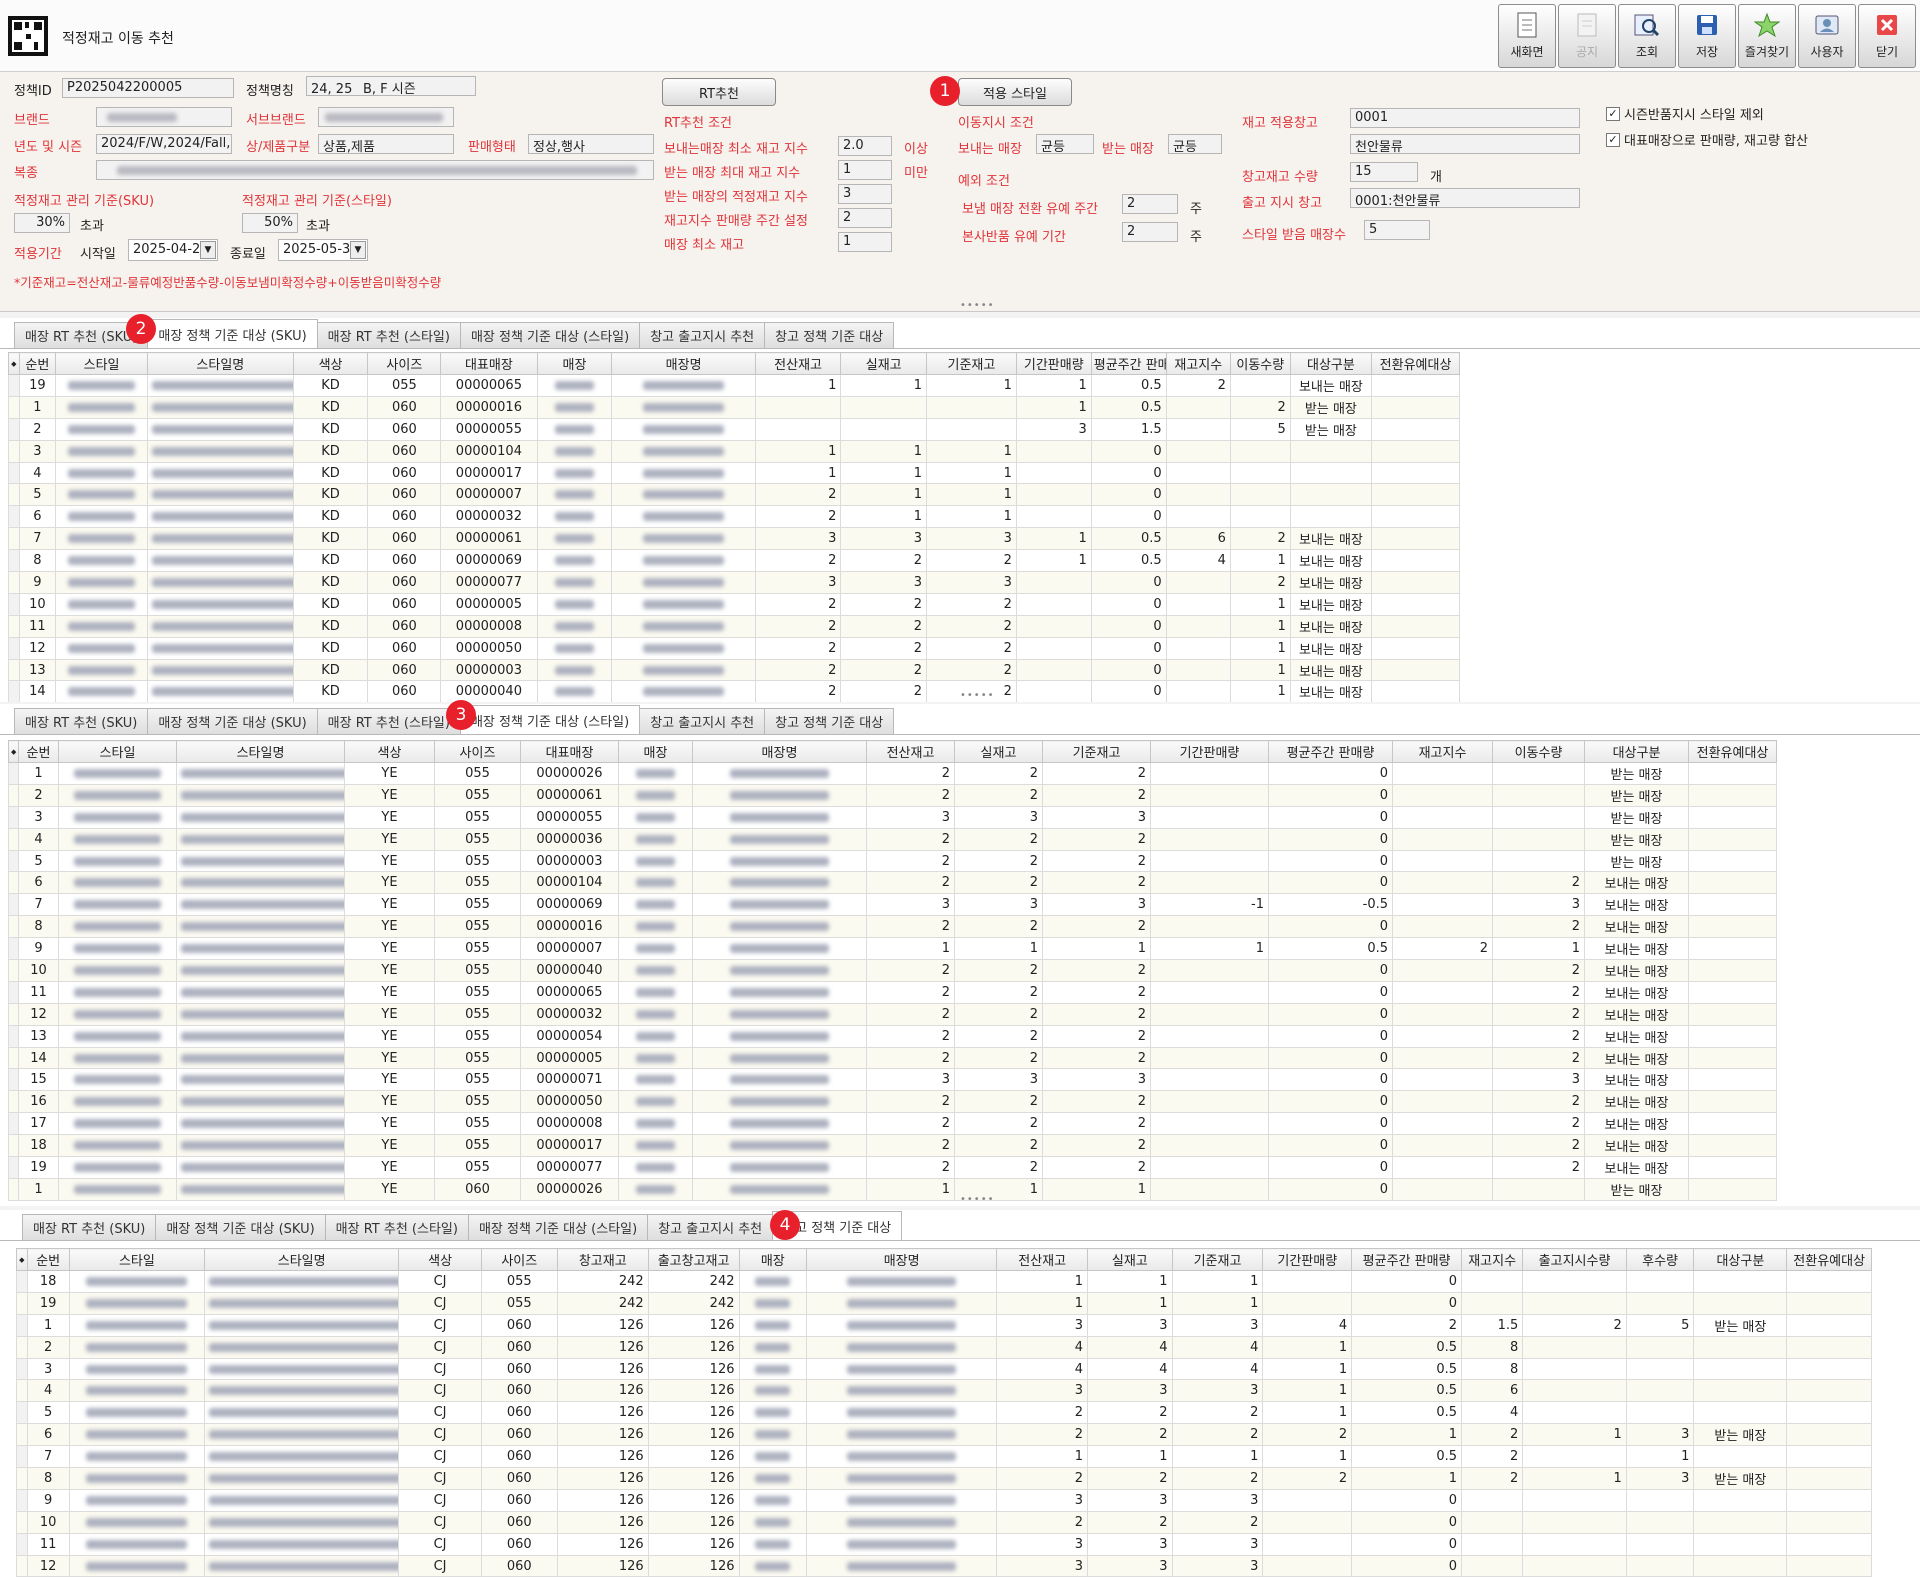 The height and width of the screenshot is (1579, 1920). Describe the element at coordinates (944, 1435) in the screenshot. I see `table-row: 6 CJ 060 126 126 2 2 2 2 1 2 1 3 받는 매장` at that location.